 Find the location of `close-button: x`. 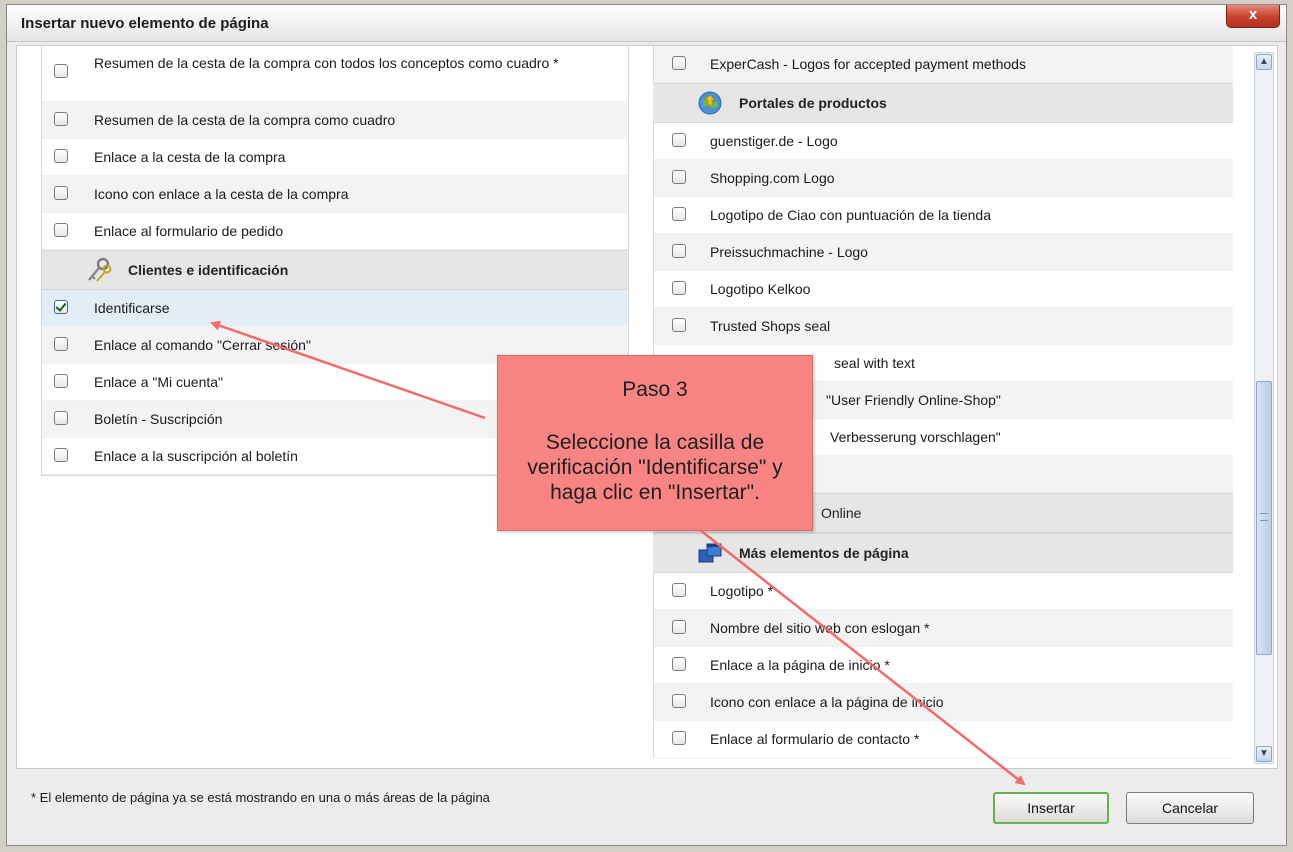

close-button: x is located at coordinates (1253, 16).